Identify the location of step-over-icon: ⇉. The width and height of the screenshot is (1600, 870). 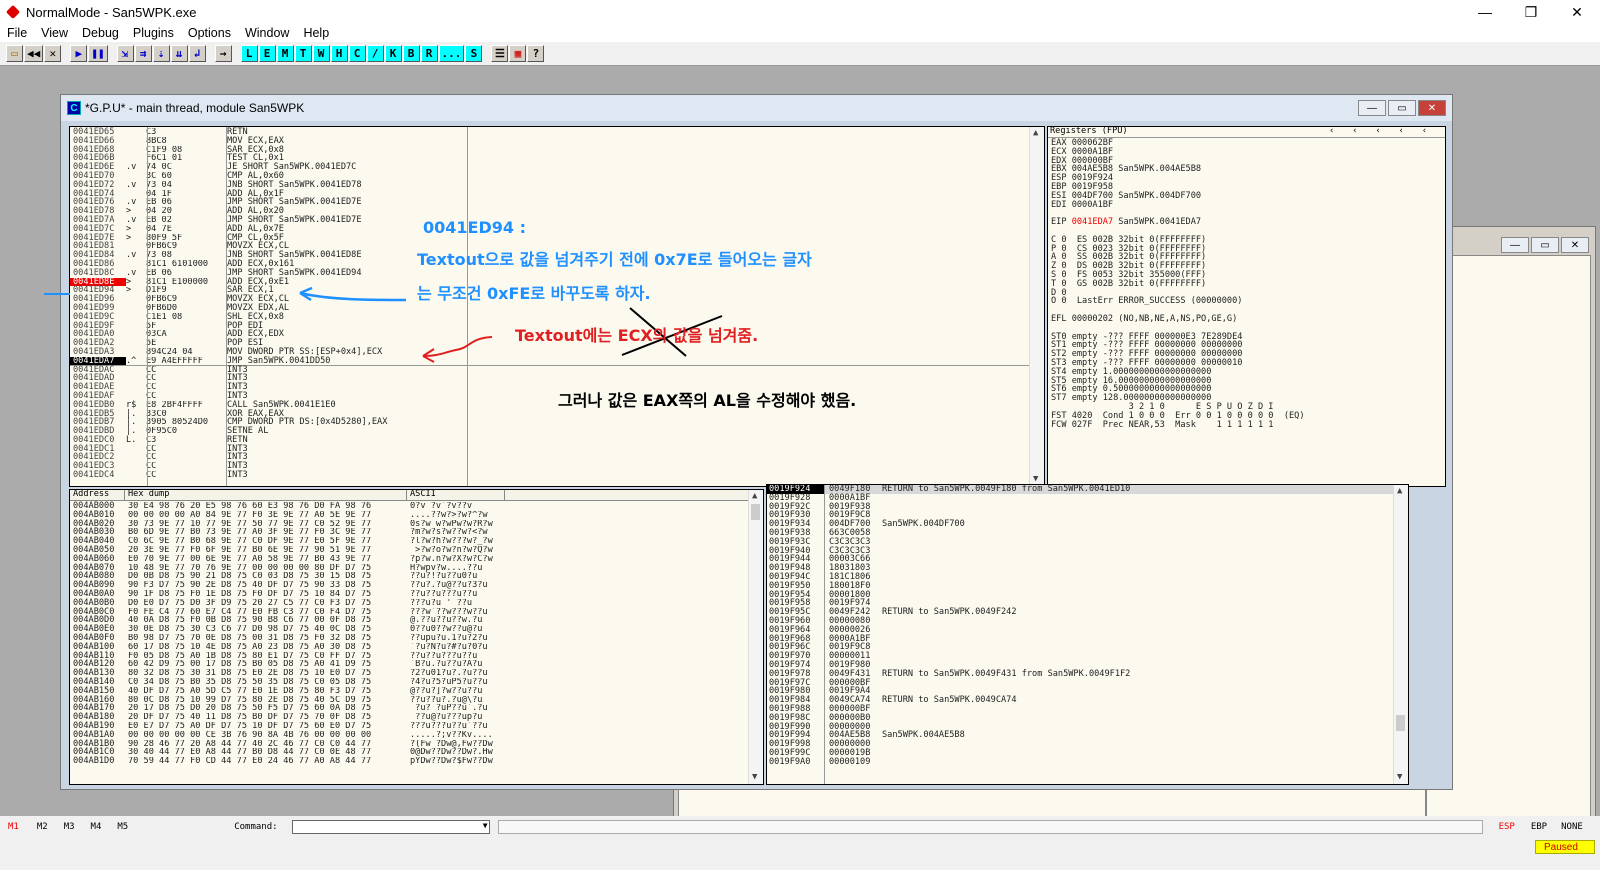
(143, 53).